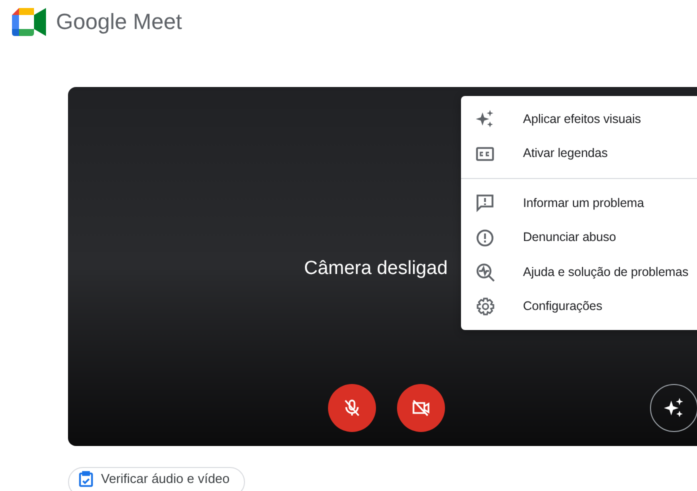 The image size is (697, 491). What do you see at coordinates (579, 307) in the screenshot?
I see `menu-item: Configurações` at bounding box center [579, 307].